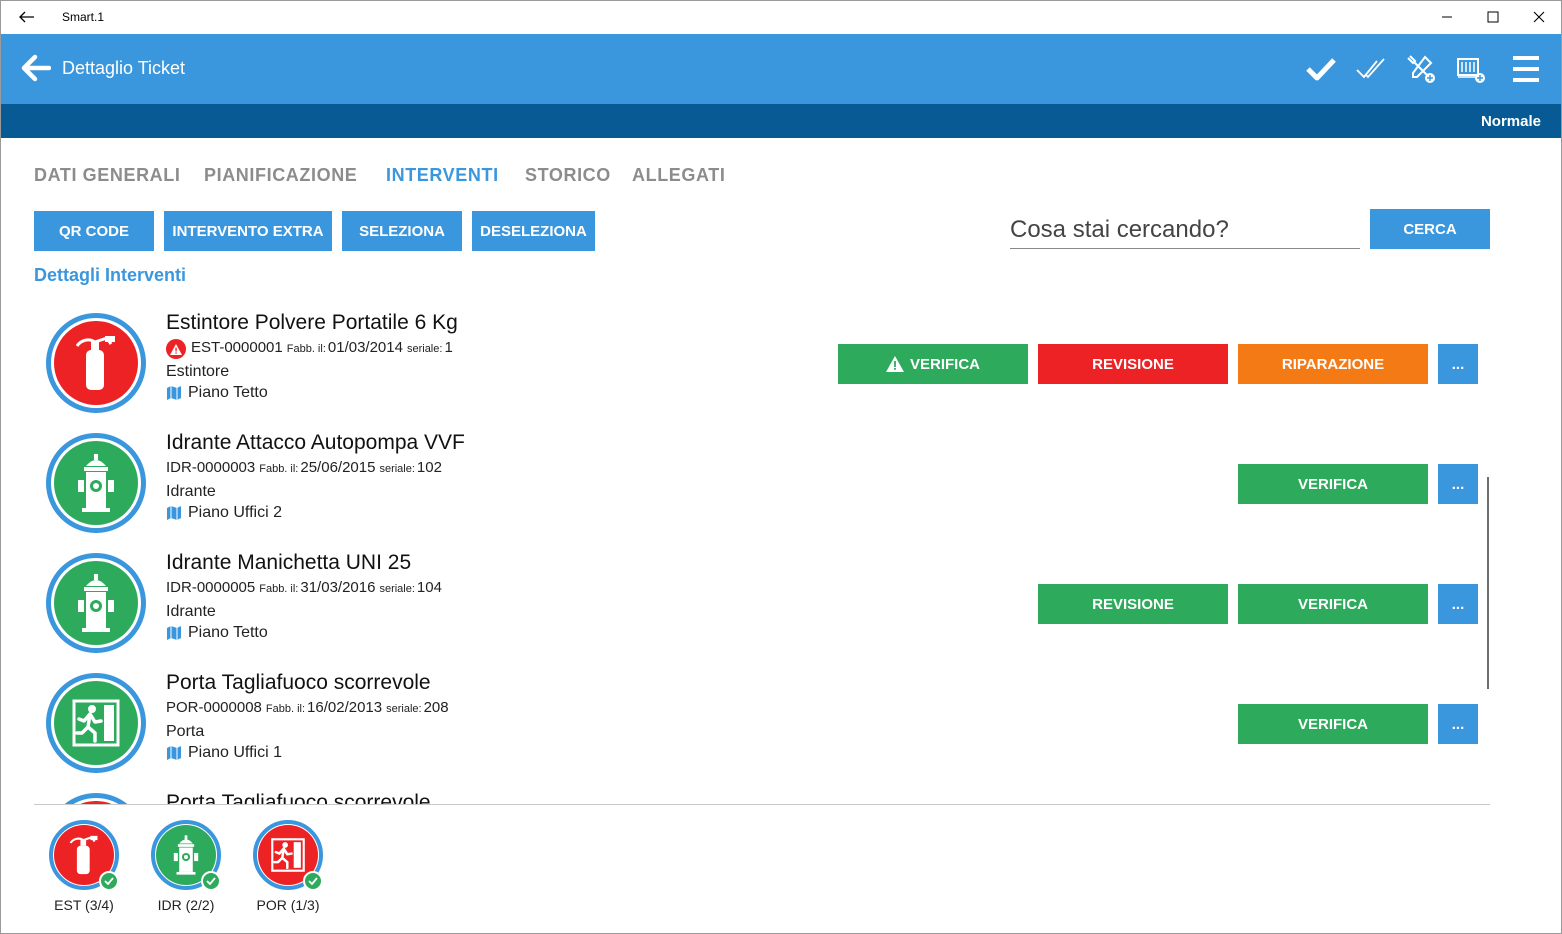 The image size is (1562, 934). Describe the element at coordinates (338, 467) in the screenshot. I see `fabb-date: 25/06/2015` at that location.